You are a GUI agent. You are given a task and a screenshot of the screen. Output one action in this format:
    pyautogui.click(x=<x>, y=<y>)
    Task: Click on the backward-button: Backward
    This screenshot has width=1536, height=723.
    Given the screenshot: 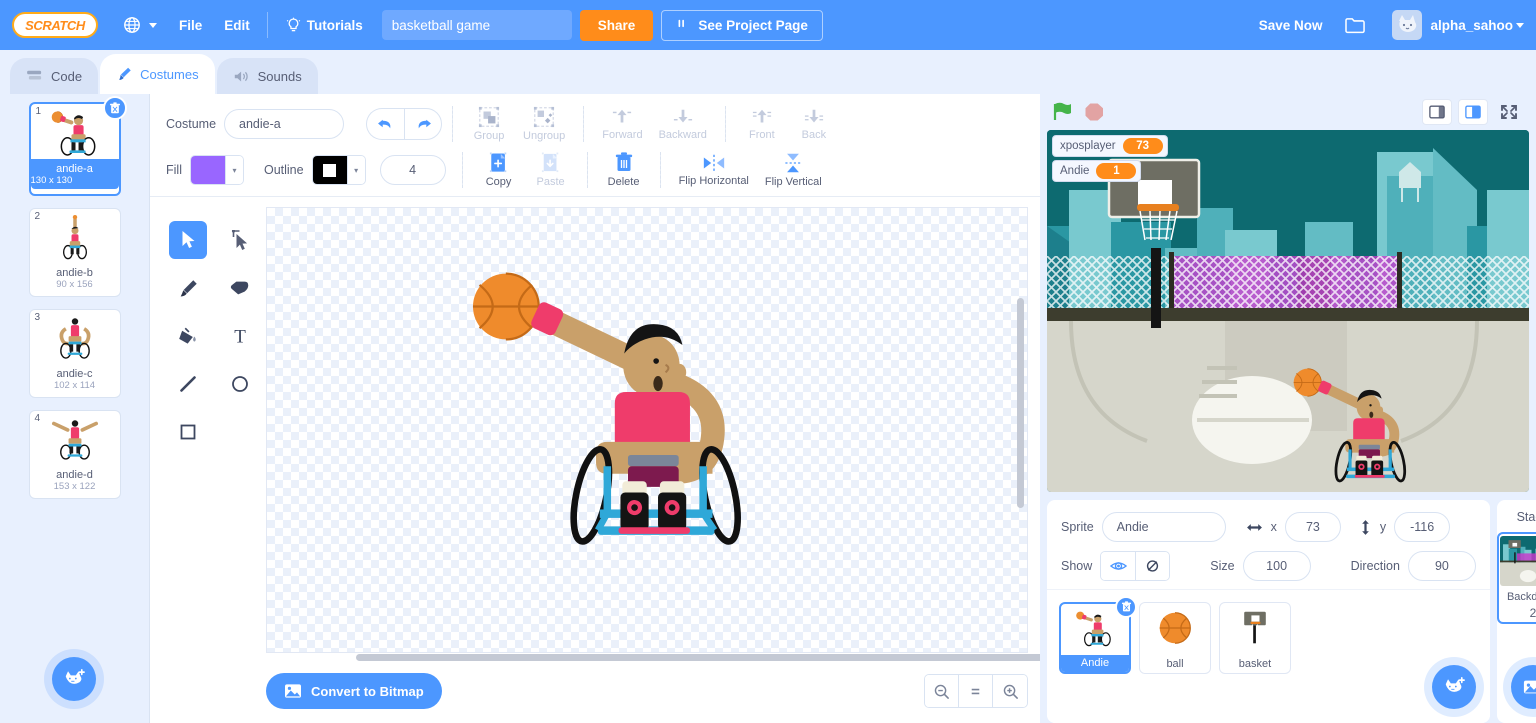 What is the action you would take?
    pyautogui.click(x=683, y=124)
    